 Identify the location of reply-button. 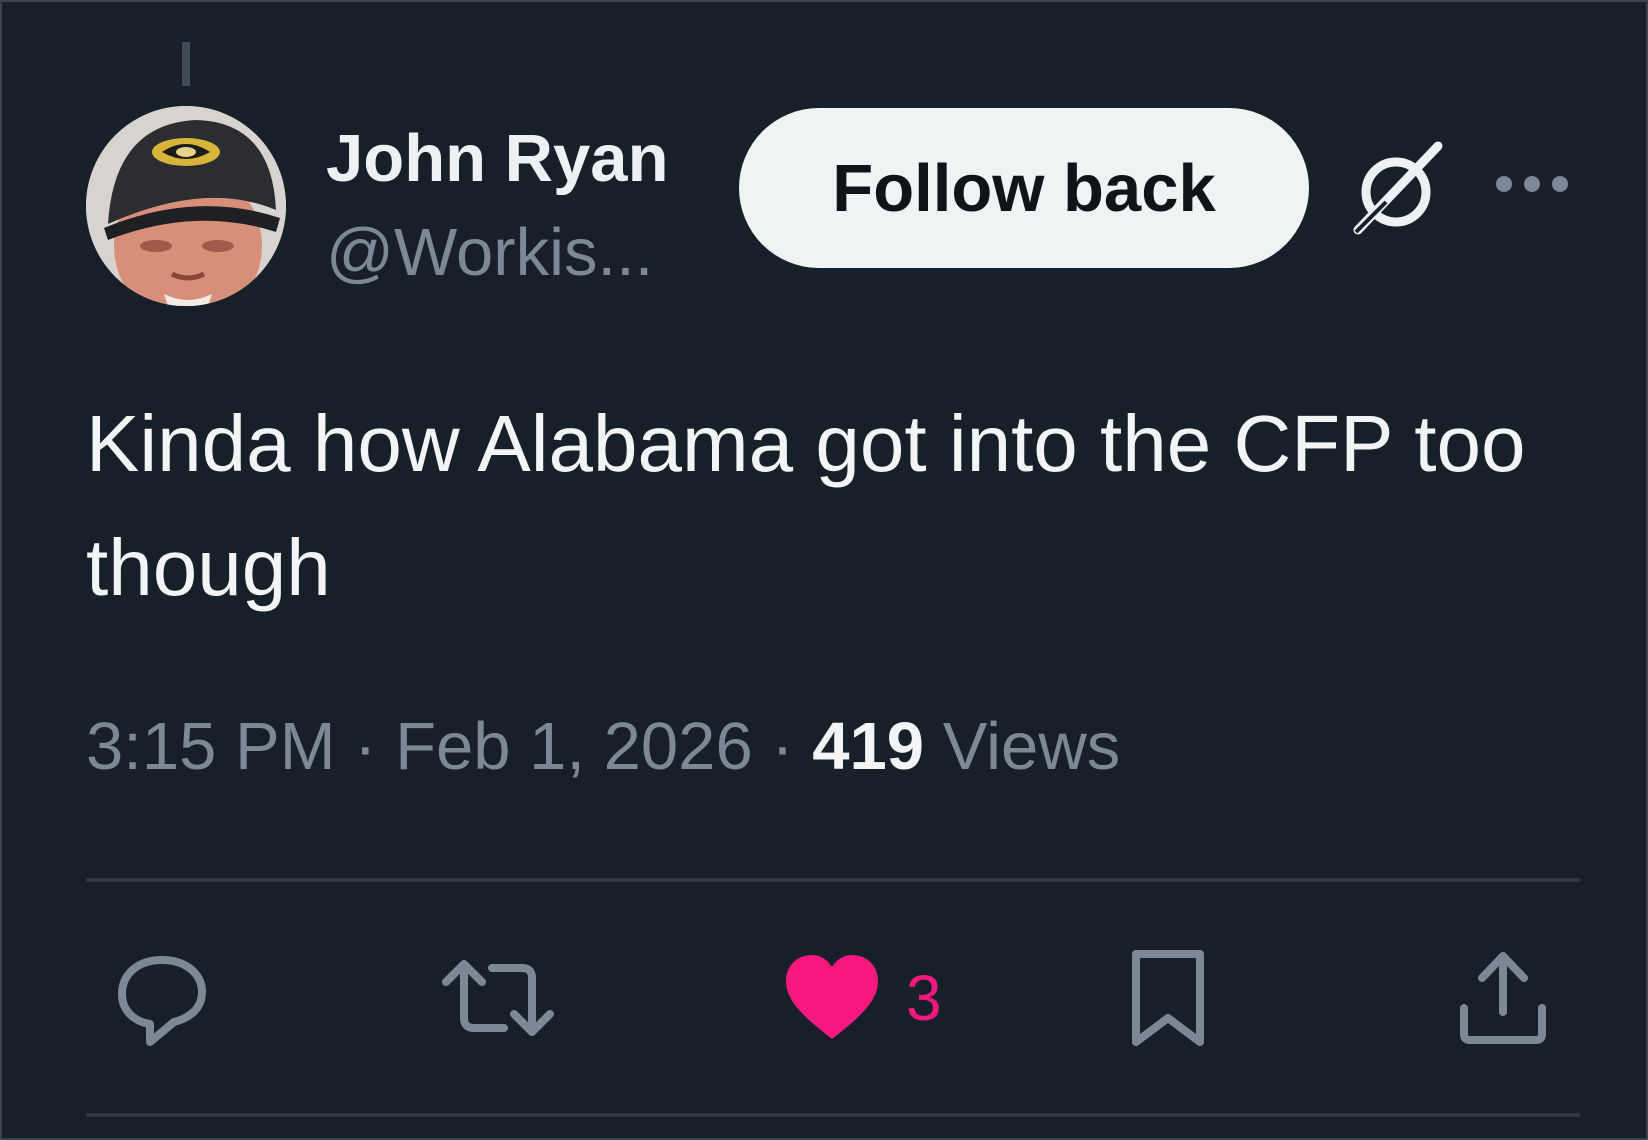
(162, 998).